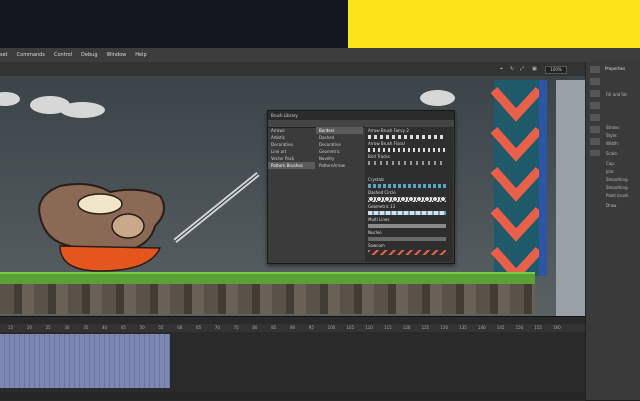 The image size is (640, 401). I want to click on tick-label: 60, so click(180, 327).